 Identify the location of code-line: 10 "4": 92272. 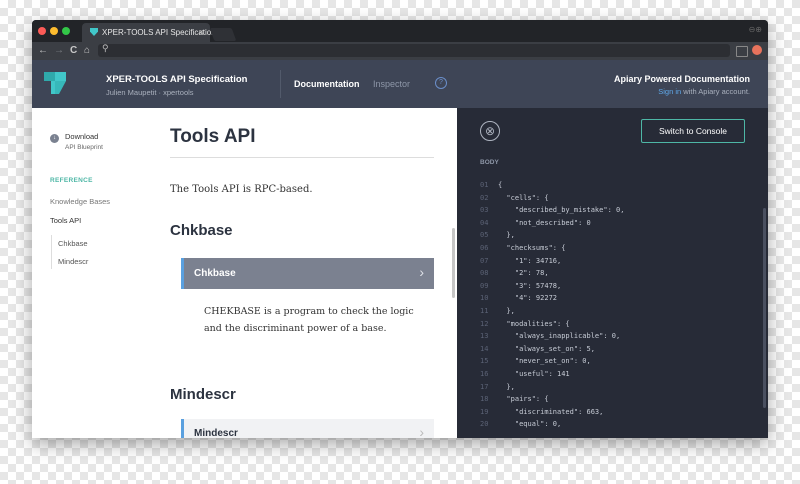
(552, 298).